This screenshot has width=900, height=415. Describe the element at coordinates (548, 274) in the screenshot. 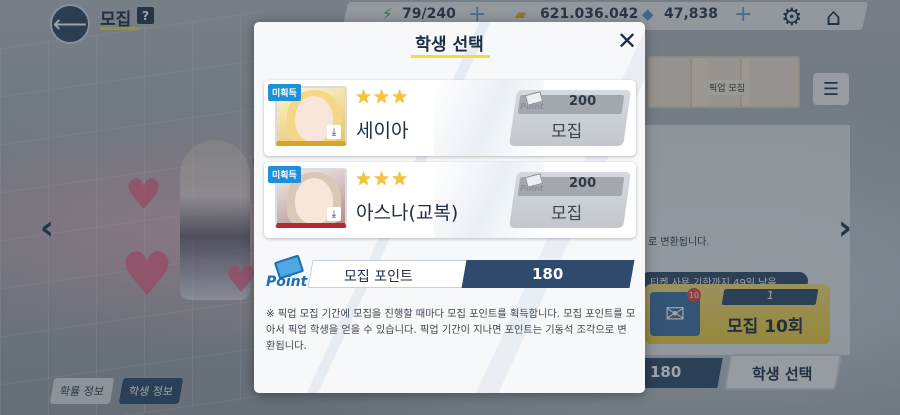

I see `points-value: 180` at that location.